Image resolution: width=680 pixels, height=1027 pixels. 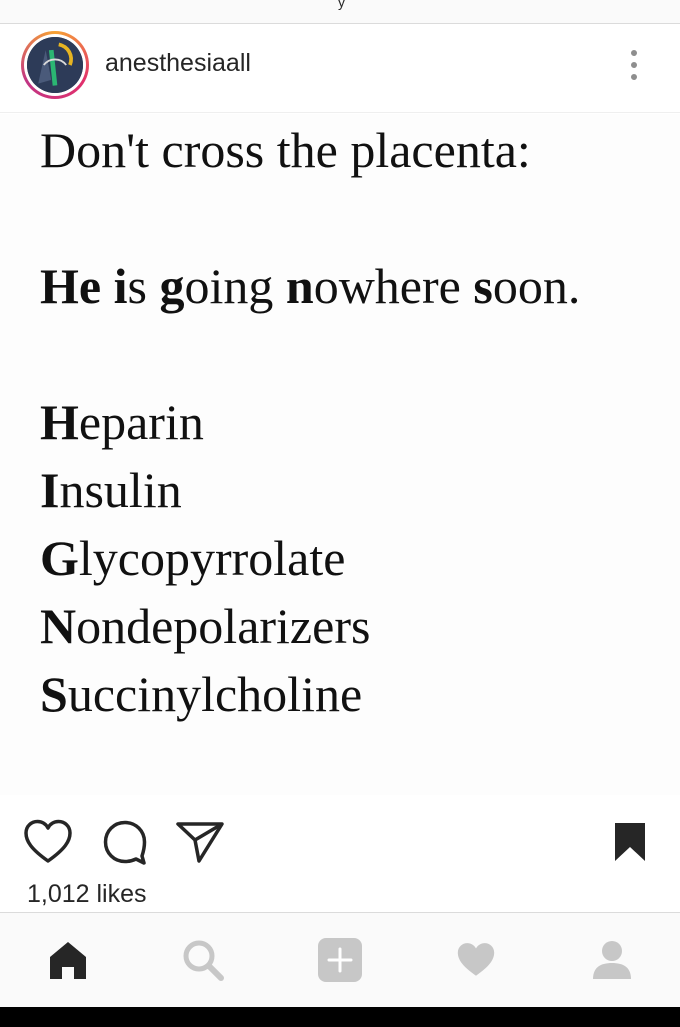 What do you see at coordinates (111, 490) in the screenshot?
I see `drug-item-insulin: Insulin` at bounding box center [111, 490].